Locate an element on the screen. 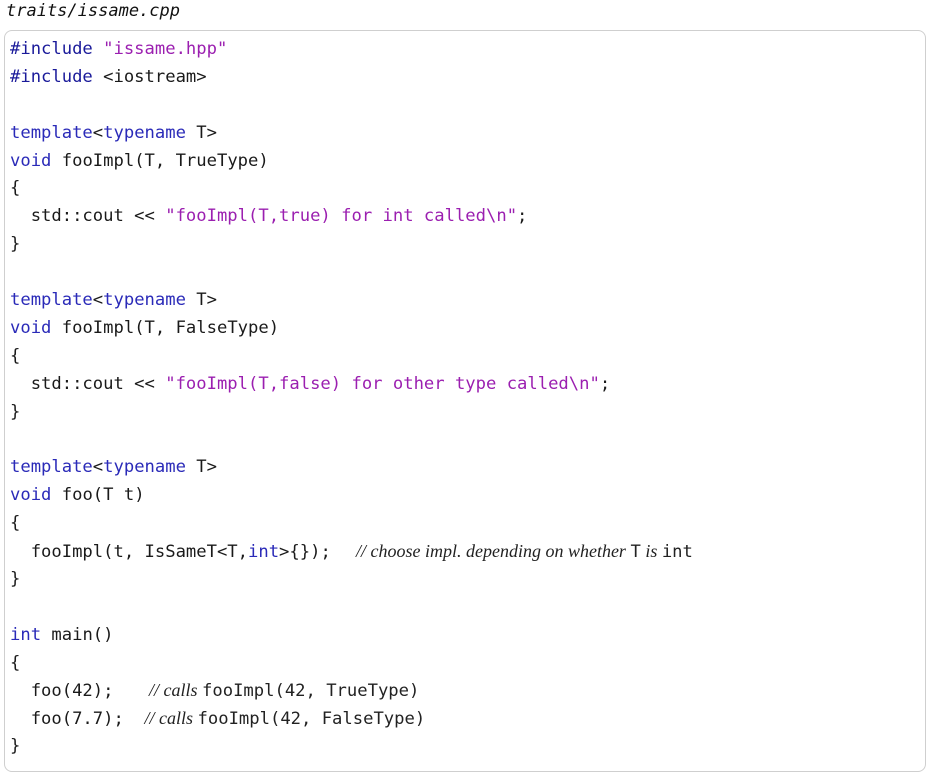 This screenshot has width=928, height=775. code-token-plain: main() is located at coordinates (77, 634).